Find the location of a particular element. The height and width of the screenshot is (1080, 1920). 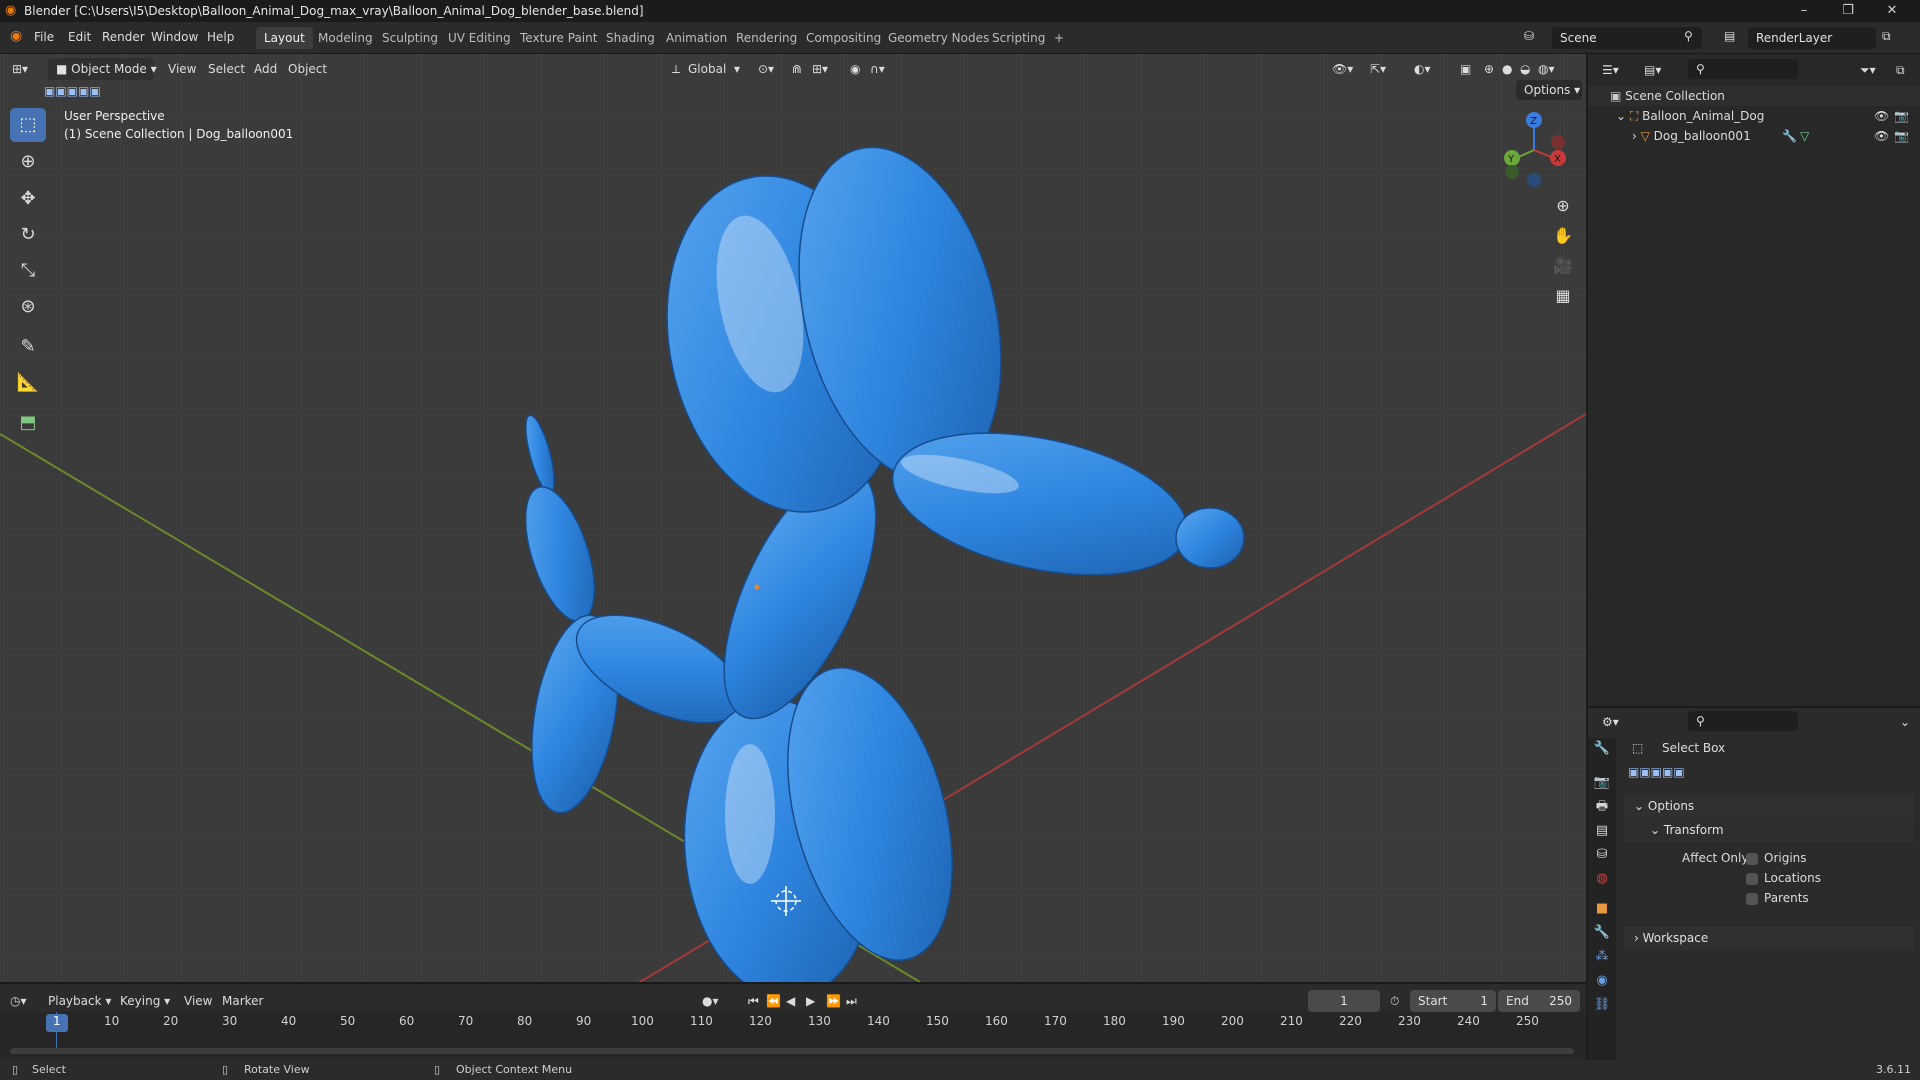

new-collection-icon: ⧉ is located at coordinates (1900, 70).